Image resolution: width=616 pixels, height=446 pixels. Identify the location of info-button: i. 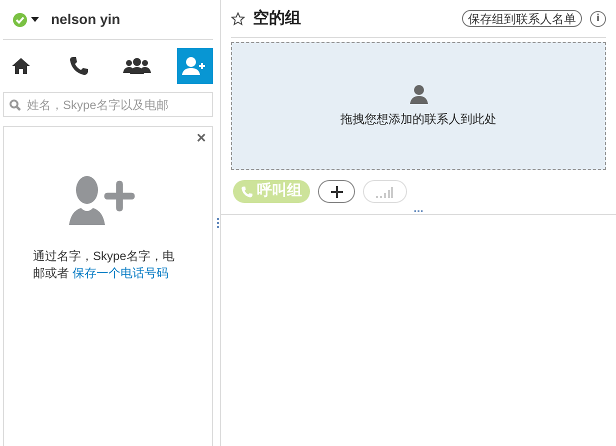
(598, 18).